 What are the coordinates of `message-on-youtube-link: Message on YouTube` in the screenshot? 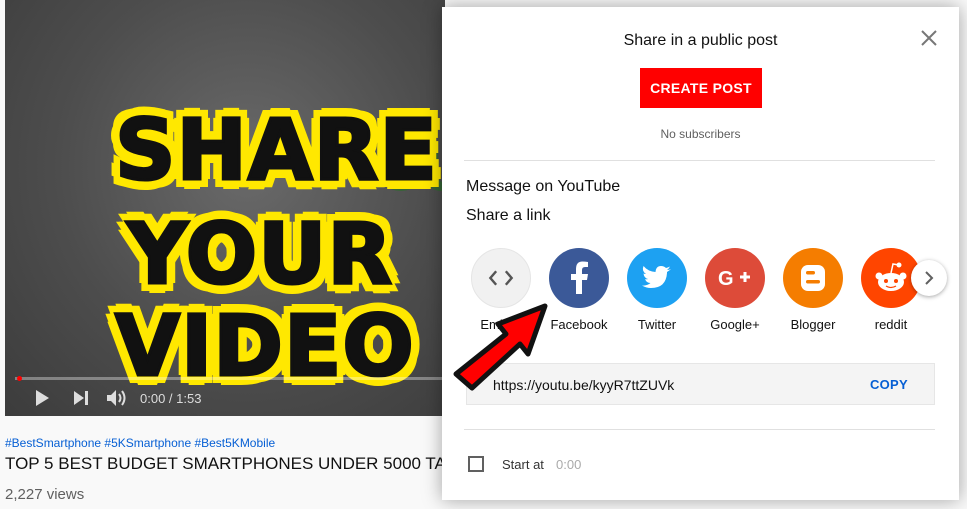 It's located at (543, 187).